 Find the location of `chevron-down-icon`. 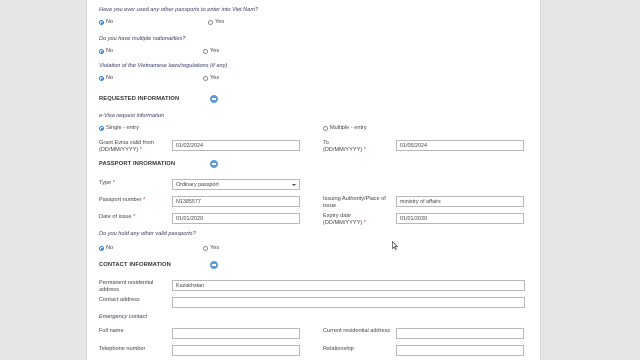

chevron-down-icon is located at coordinates (294, 184).